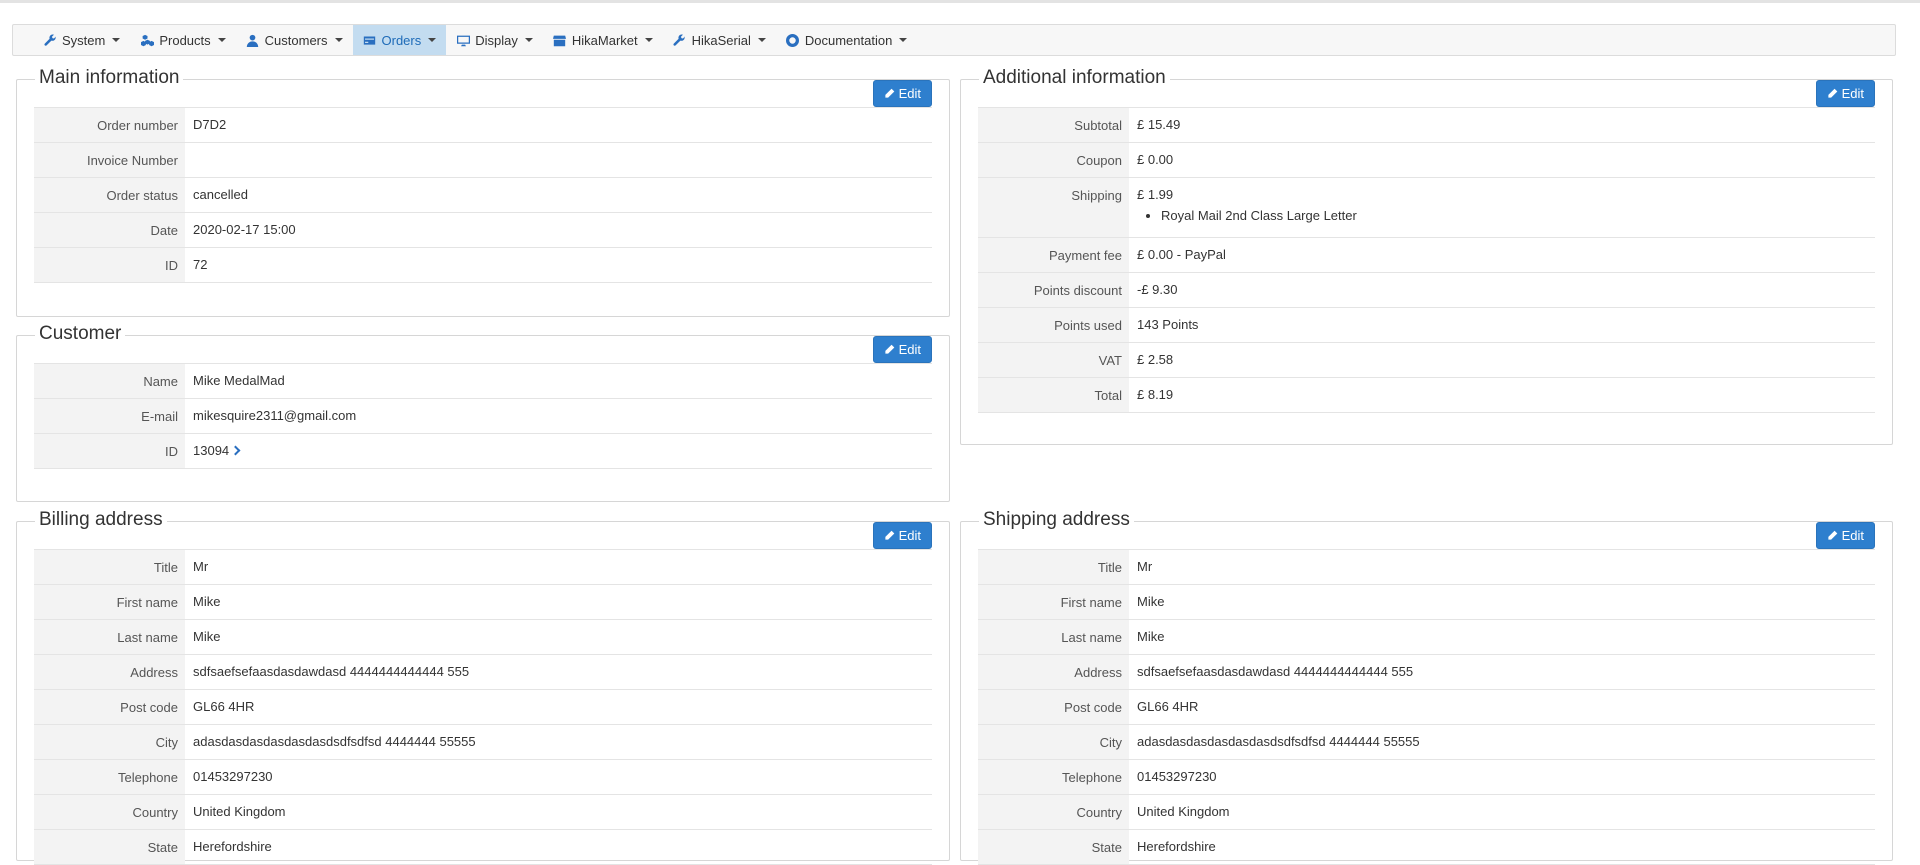  Describe the element at coordinates (1168, 324) in the screenshot. I see `points-used-value: 143 Points` at that location.